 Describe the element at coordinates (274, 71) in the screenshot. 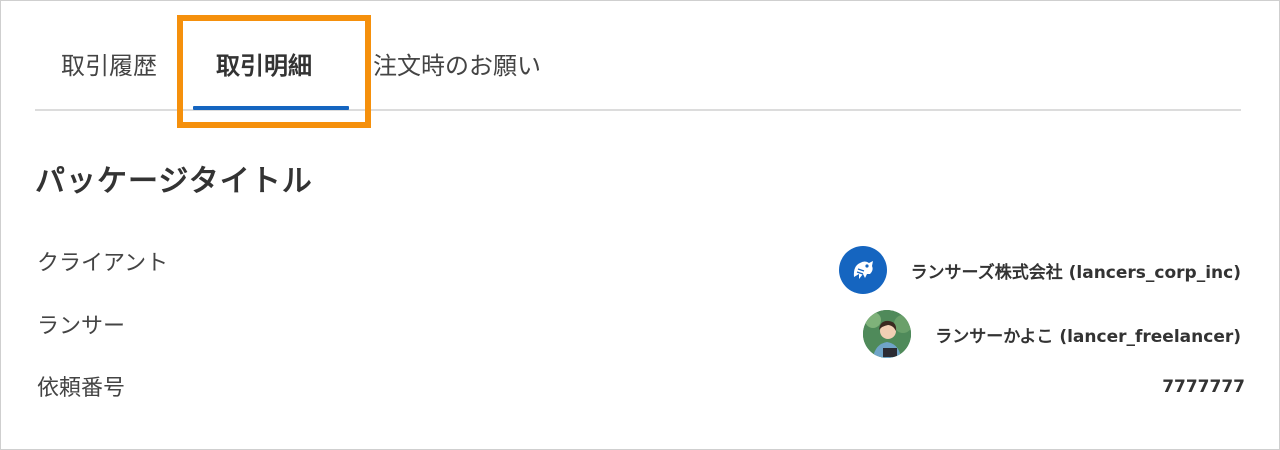

I see `highlight-annotation` at that location.